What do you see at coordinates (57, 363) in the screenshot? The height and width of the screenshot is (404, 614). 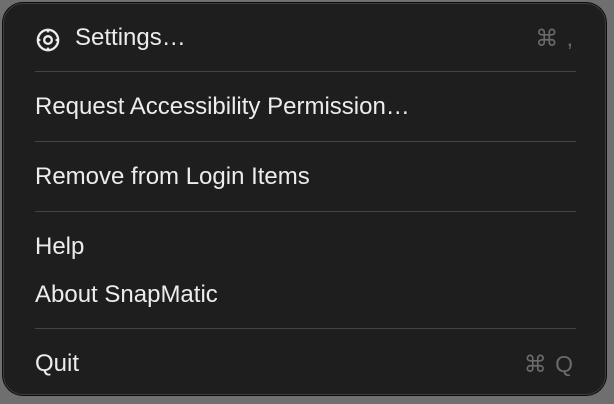 I see `menu-item-label: Quit` at bounding box center [57, 363].